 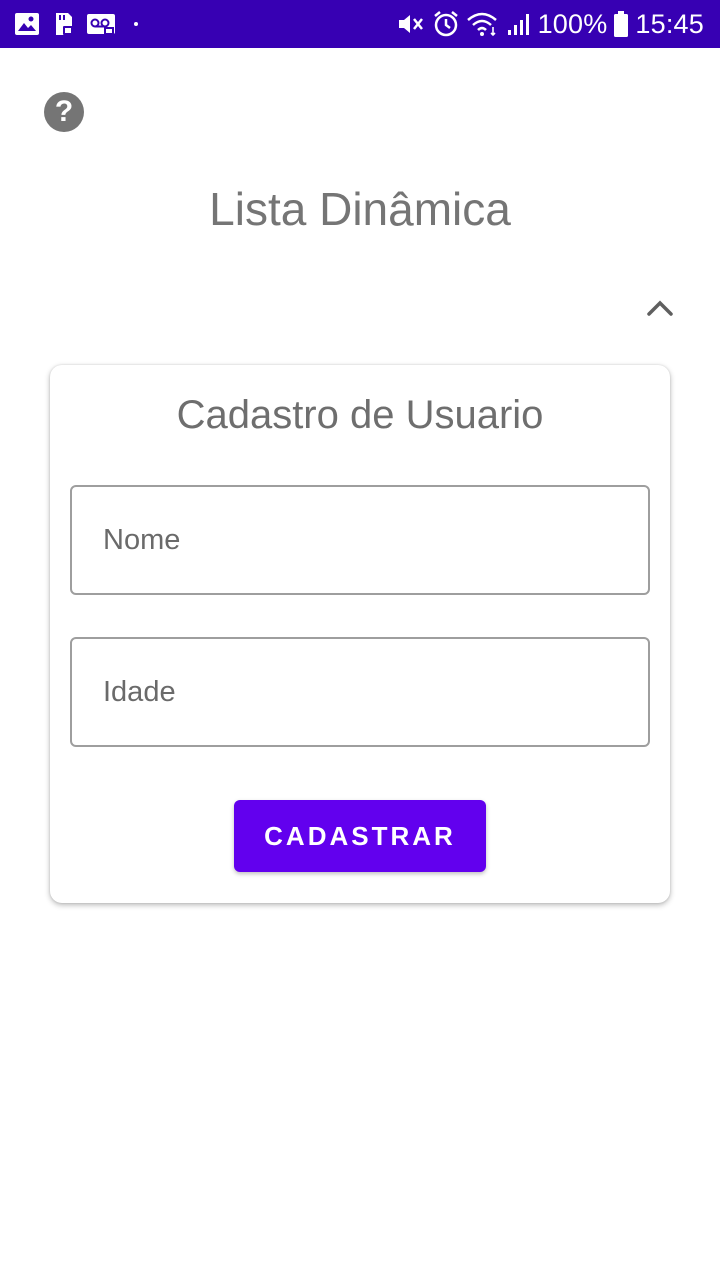 I want to click on name-placeholder: Nome, so click(x=142, y=539).